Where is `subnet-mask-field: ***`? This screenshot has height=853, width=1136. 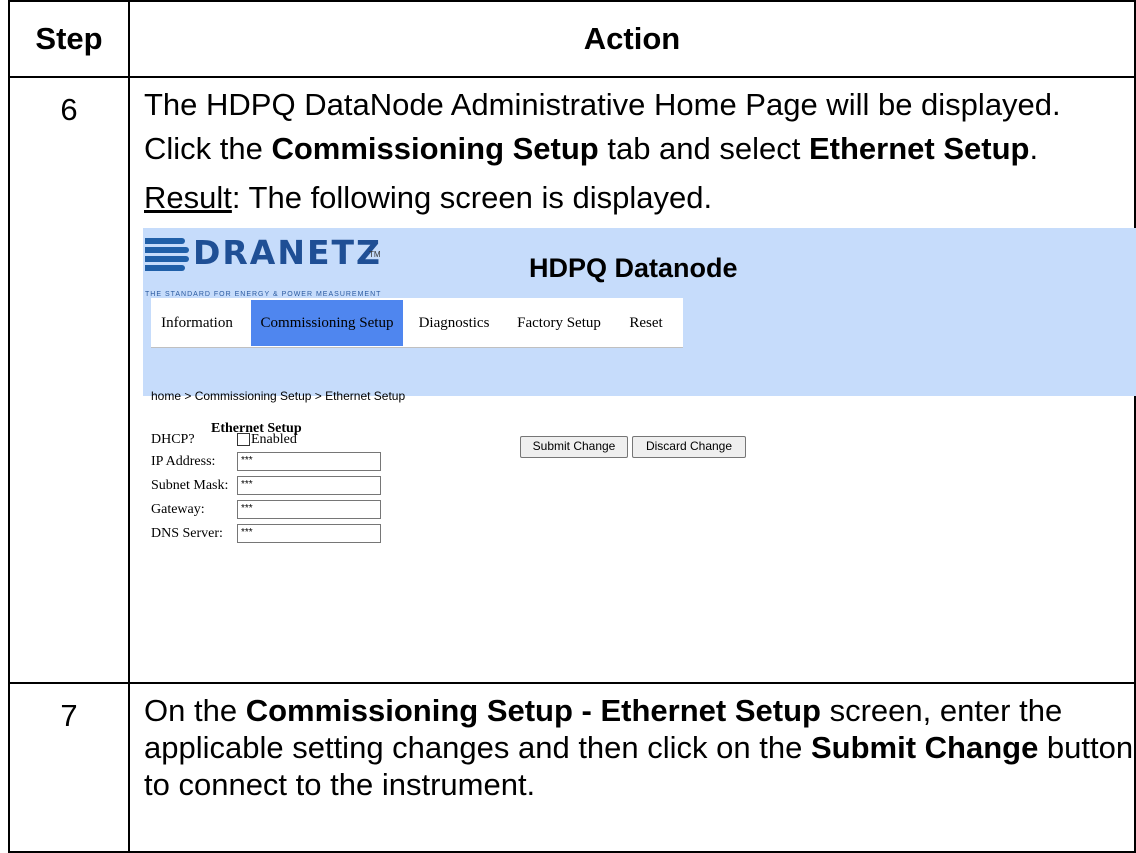 subnet-mask-field: *** is located at coordinates (309, 485).